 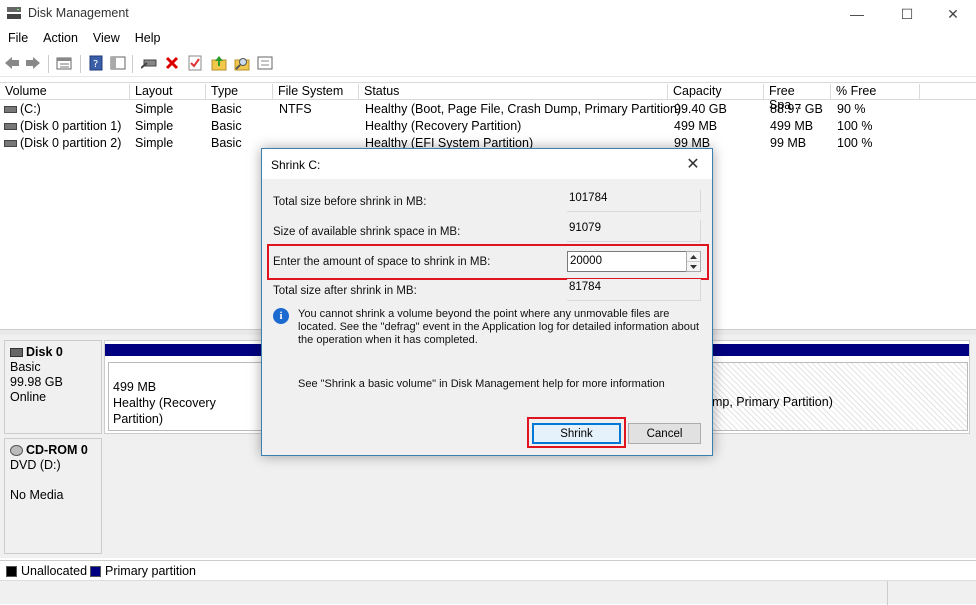 I want to click on title-bar: Disk Management — ☐ ✕, so click(x=488, y=14).